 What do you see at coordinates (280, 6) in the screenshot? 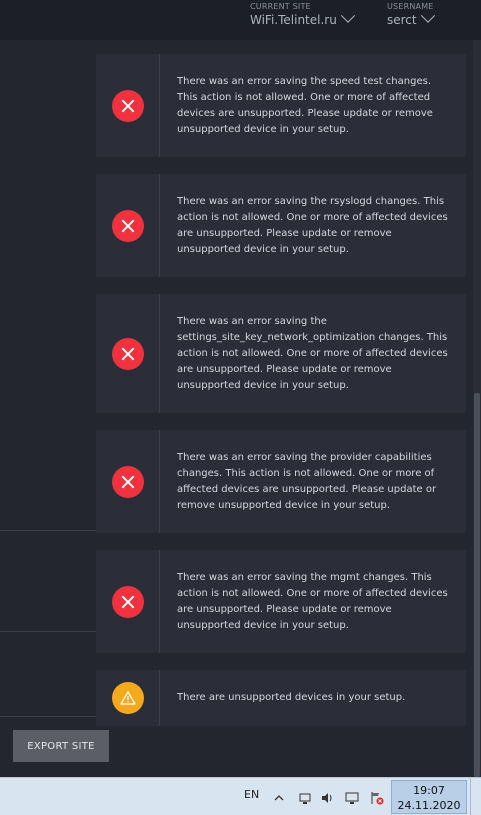
I see `current-site-label: CURRENT SITE` at bounding box center [280, 6].